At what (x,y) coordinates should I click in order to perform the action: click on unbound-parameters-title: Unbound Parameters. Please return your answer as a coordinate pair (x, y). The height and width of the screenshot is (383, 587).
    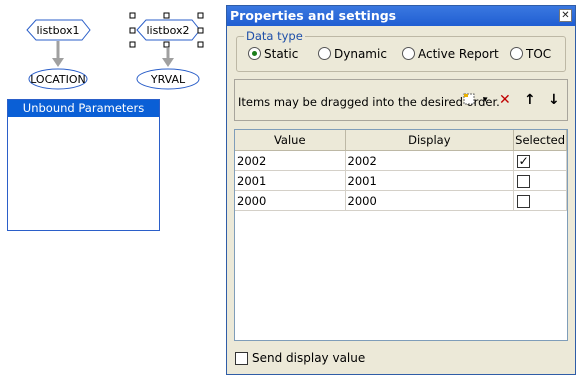
    Looking at the image, I should click on (83, 108).